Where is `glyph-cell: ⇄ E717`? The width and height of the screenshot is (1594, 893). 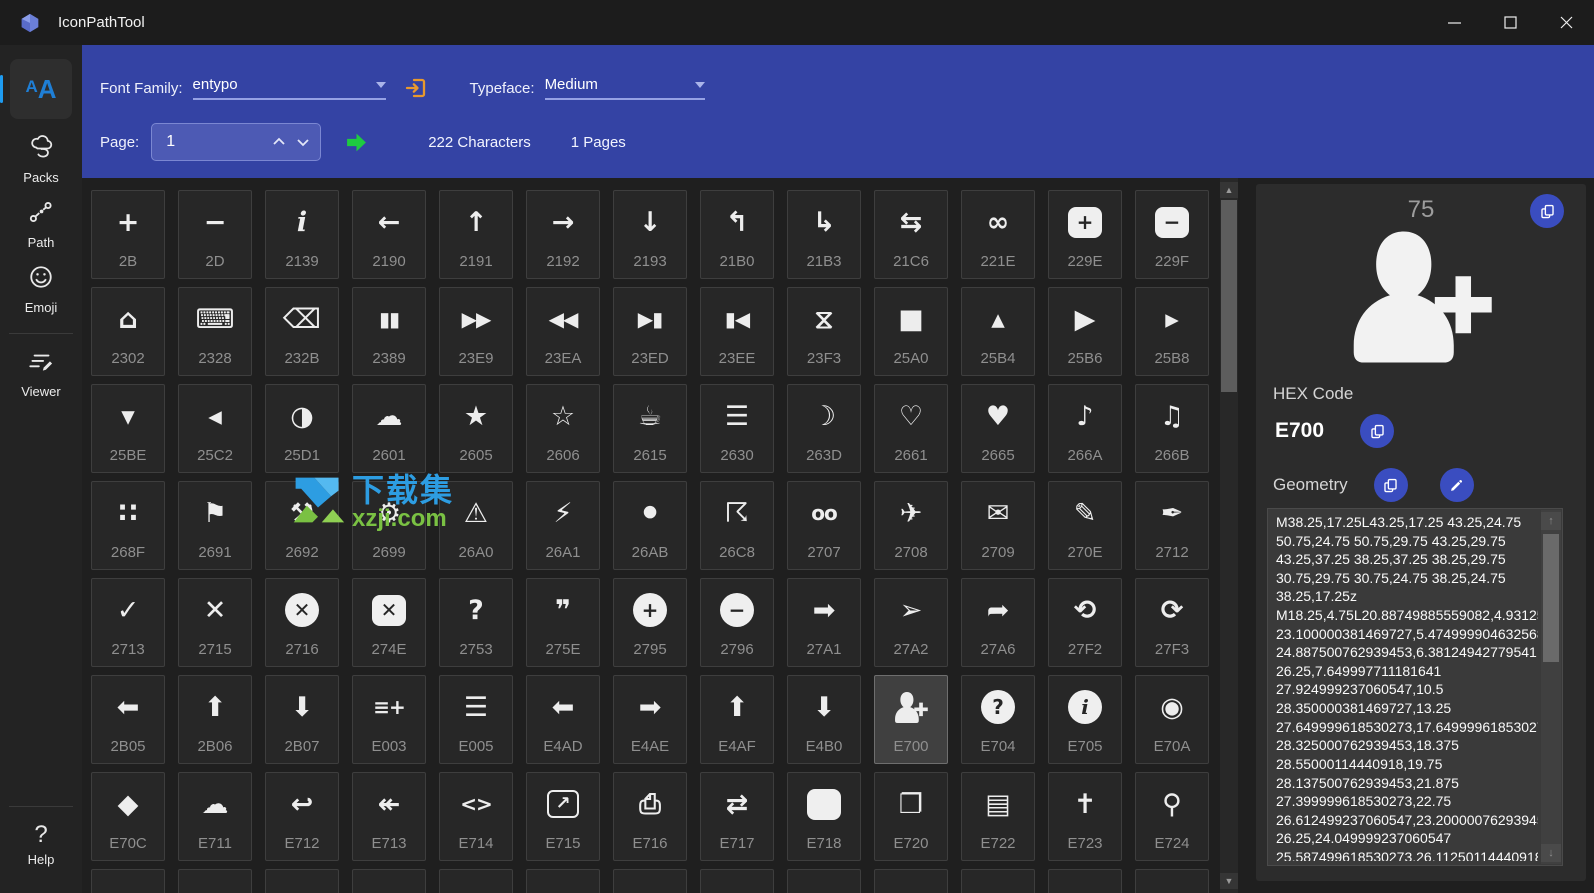 glyph-cell: ⇄ E717 is located at coordinates (737, 816).